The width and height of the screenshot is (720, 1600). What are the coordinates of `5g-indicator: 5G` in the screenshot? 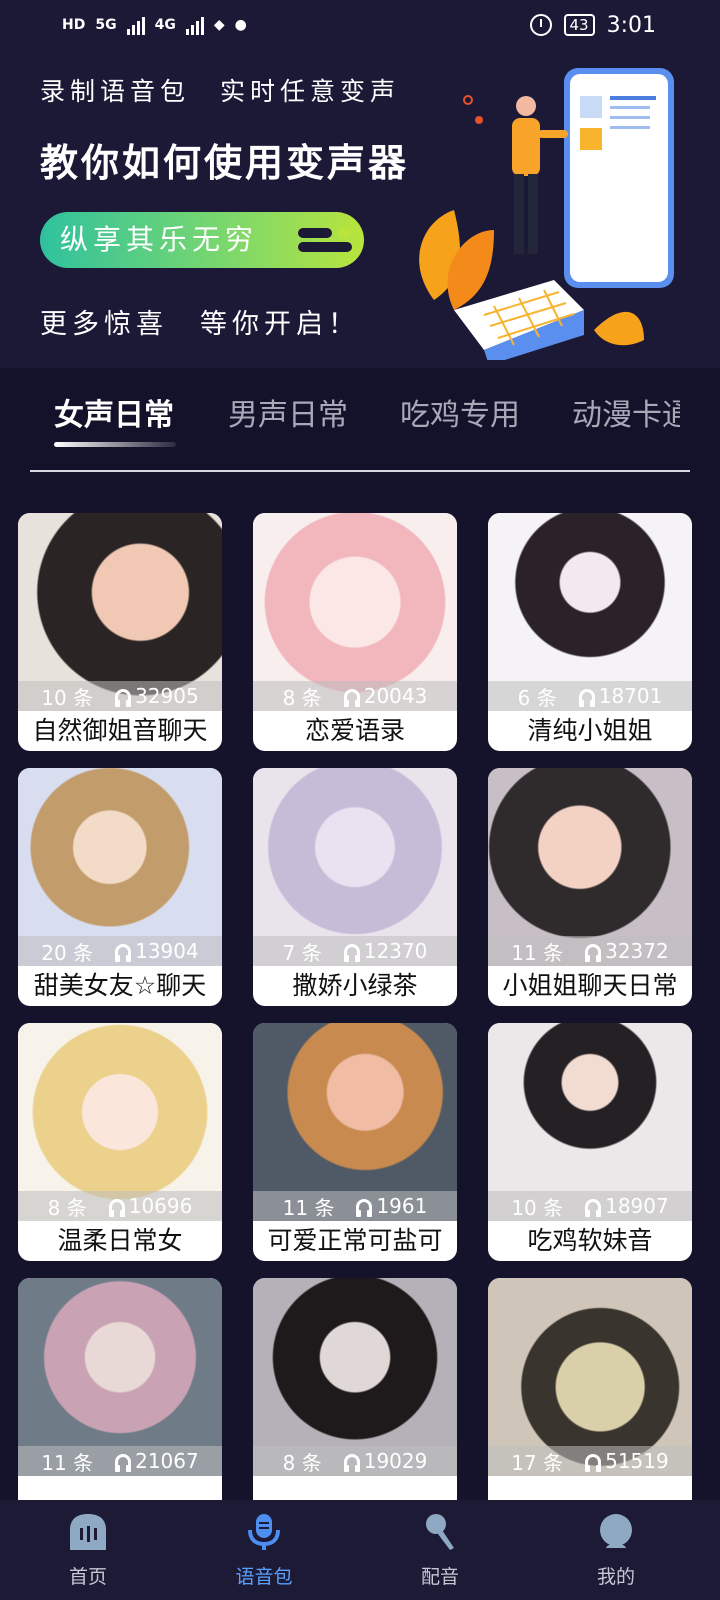 It's located at (106, 25).